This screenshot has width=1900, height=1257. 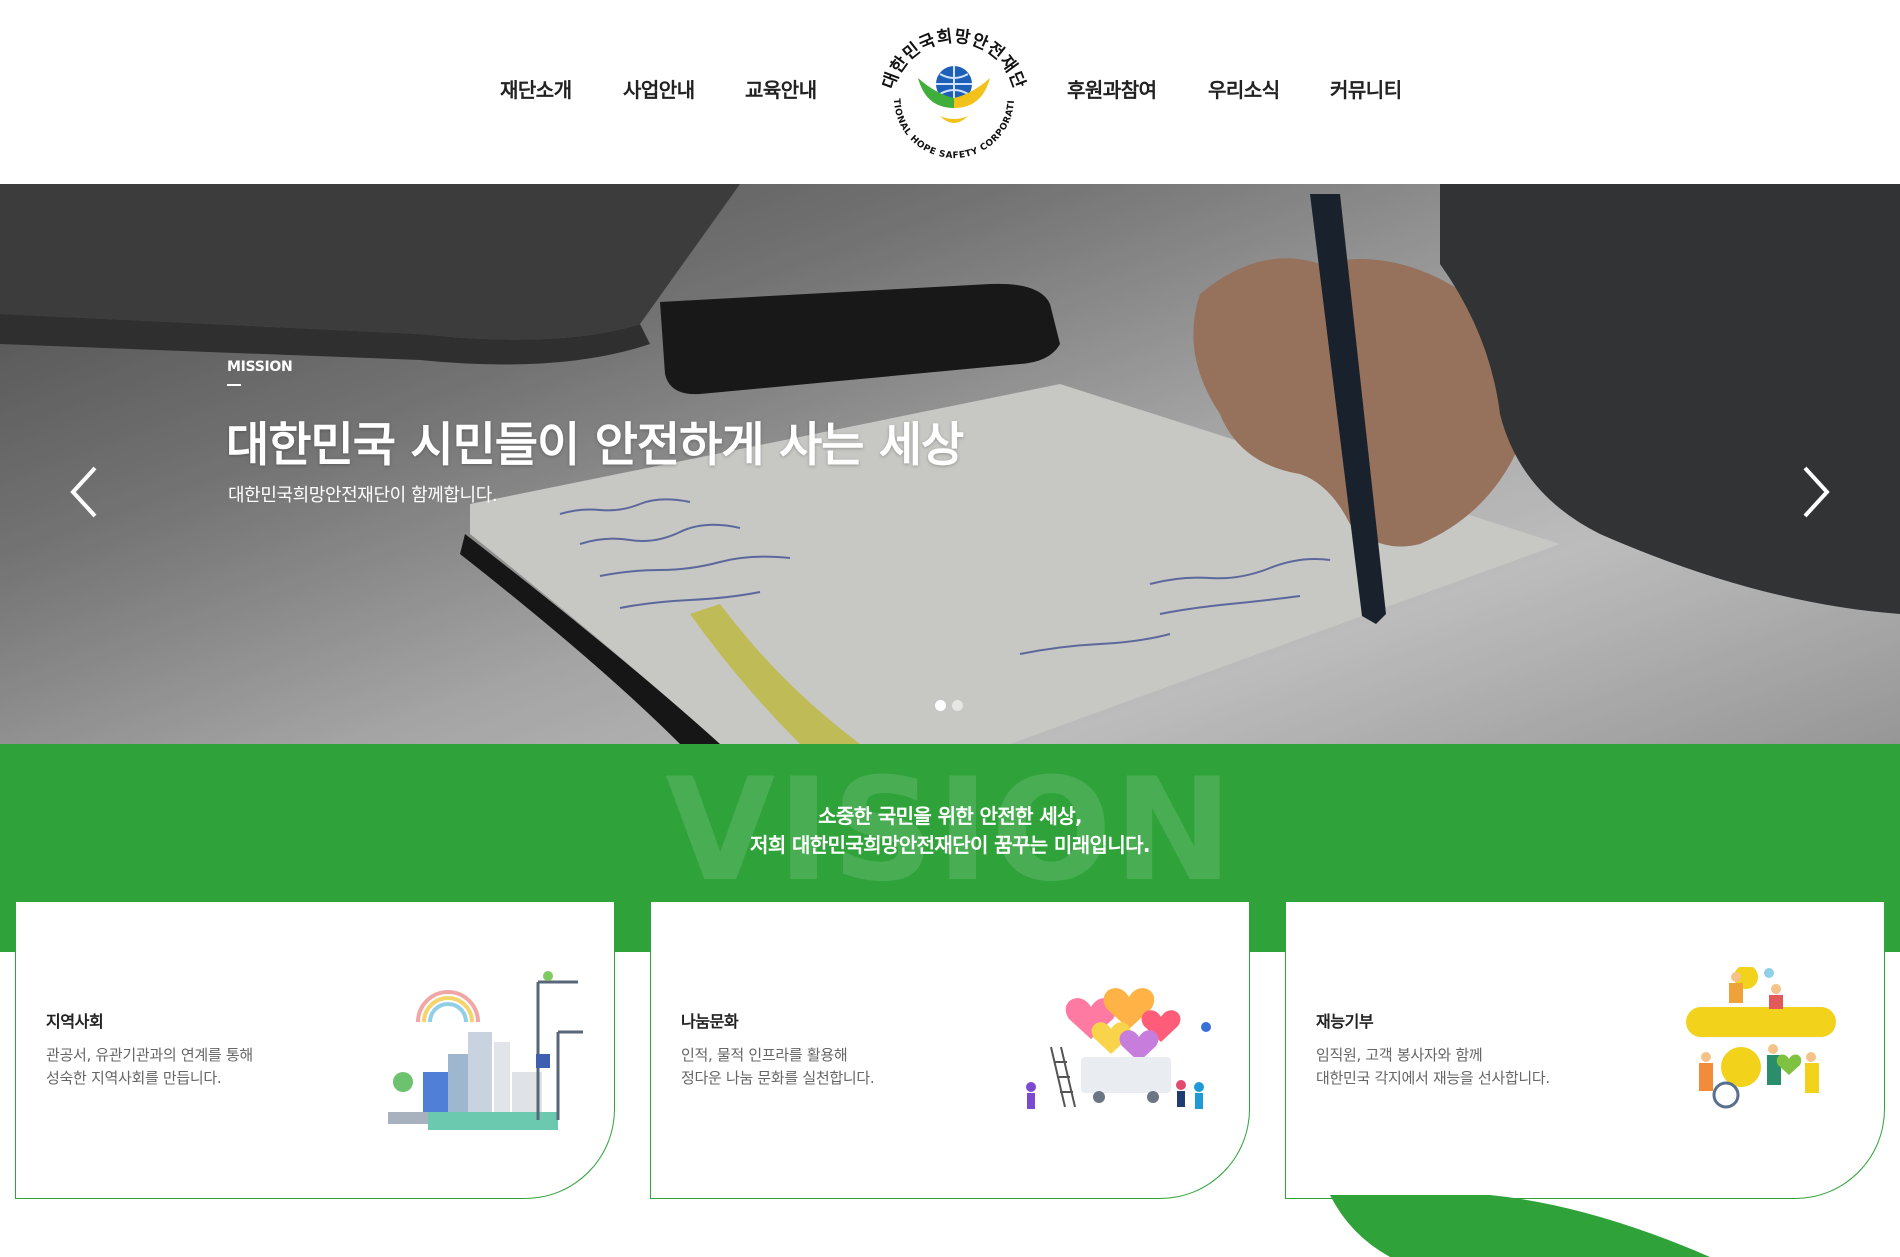 I want to click on nav-item-news: 우리소식, so click(x=1244, y=88).